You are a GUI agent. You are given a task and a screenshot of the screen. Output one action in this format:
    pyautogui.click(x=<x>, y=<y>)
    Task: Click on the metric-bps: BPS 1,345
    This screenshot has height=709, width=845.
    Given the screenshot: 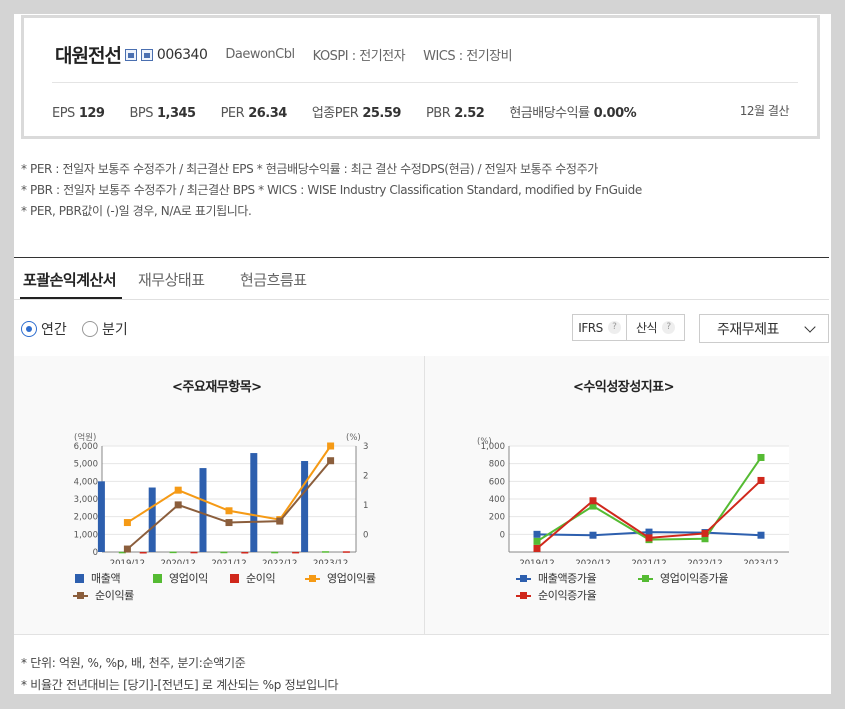 What is the action you would take?
    pyautogui.click(x=162, y=113)
    